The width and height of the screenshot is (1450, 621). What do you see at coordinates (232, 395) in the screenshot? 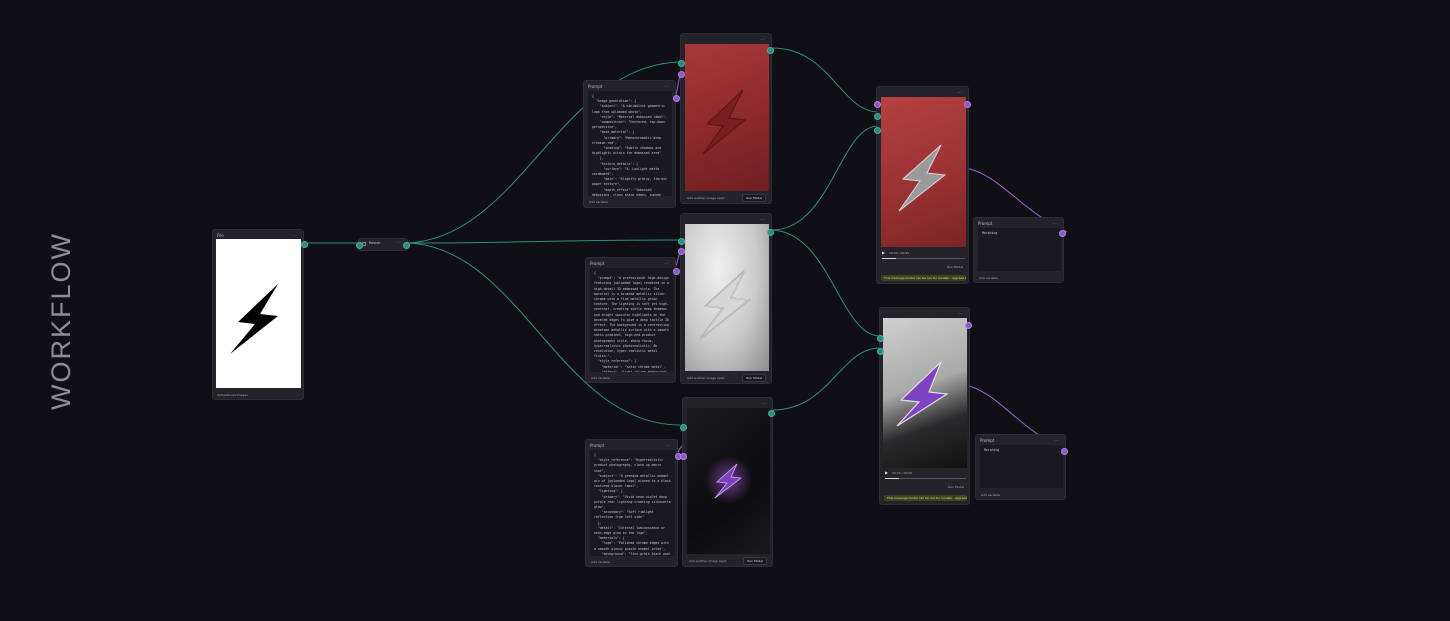
I see `file-node-footer: Upload/Load Images` at bounding box center [232, 395].